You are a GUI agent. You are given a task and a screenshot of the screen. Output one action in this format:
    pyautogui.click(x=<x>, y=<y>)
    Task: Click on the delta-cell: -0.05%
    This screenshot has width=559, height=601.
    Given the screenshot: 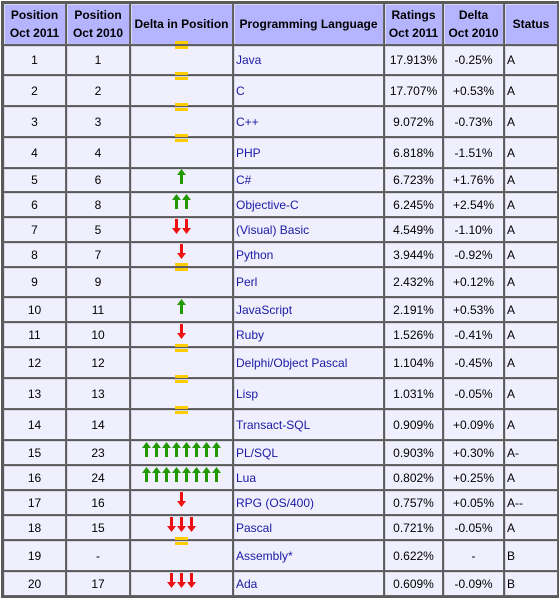 What is the action you would take?
    pyautogui.click(x=473, y=393)
    